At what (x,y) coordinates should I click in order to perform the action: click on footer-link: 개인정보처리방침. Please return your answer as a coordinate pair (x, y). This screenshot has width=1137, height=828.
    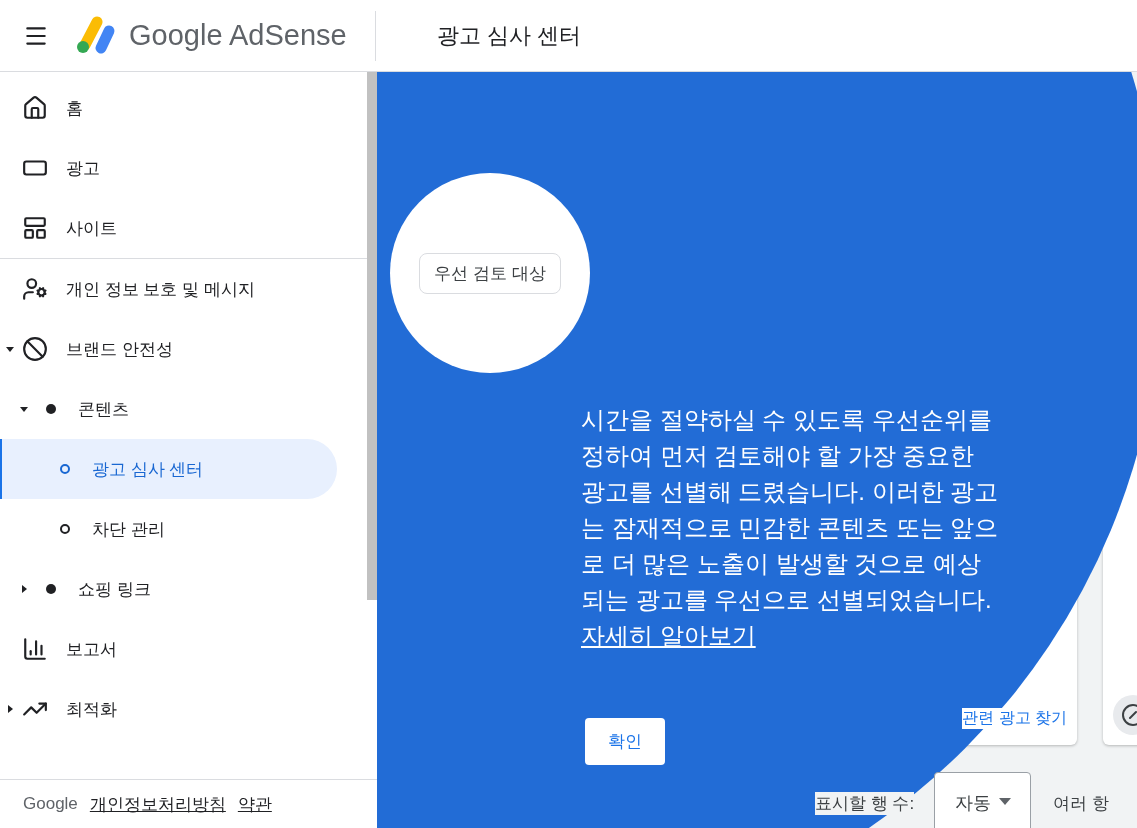
    Looking at the image, I should click on (157, 804).